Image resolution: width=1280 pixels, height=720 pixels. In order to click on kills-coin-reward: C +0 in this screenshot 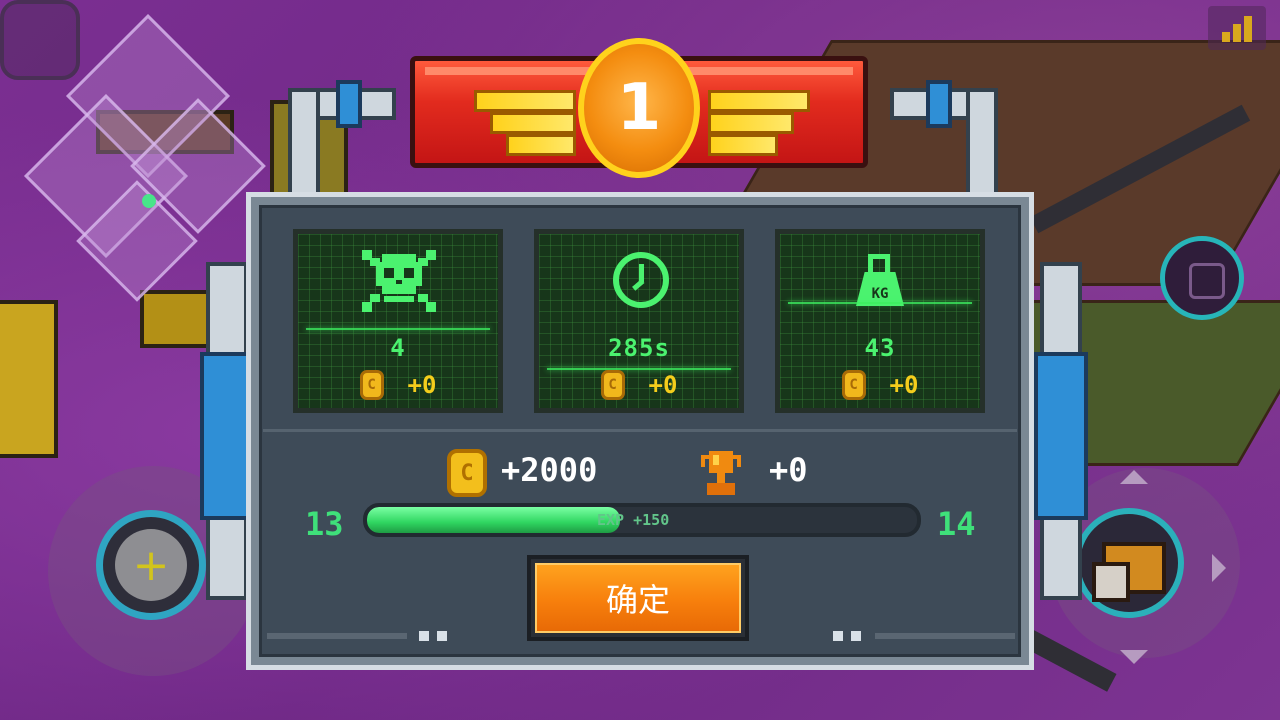, I will do `click(398, 385)`.